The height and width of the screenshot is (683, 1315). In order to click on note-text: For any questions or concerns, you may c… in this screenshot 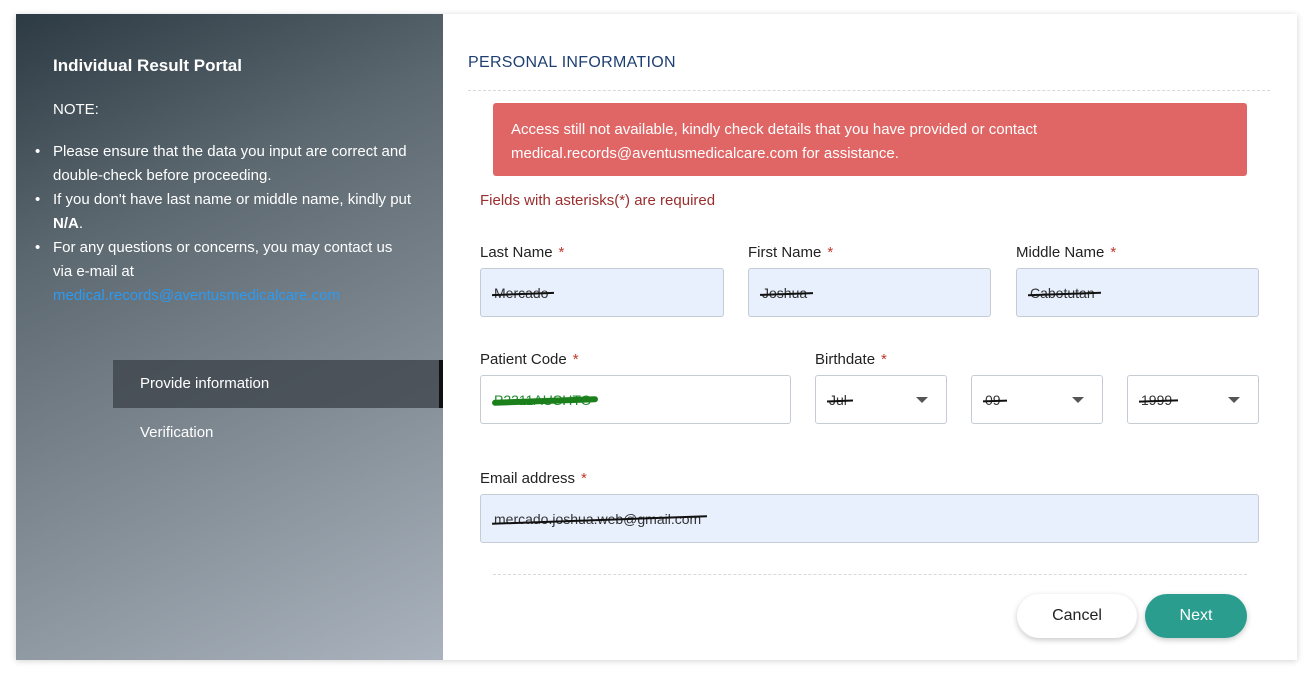, I will do `click(223, 259)`.